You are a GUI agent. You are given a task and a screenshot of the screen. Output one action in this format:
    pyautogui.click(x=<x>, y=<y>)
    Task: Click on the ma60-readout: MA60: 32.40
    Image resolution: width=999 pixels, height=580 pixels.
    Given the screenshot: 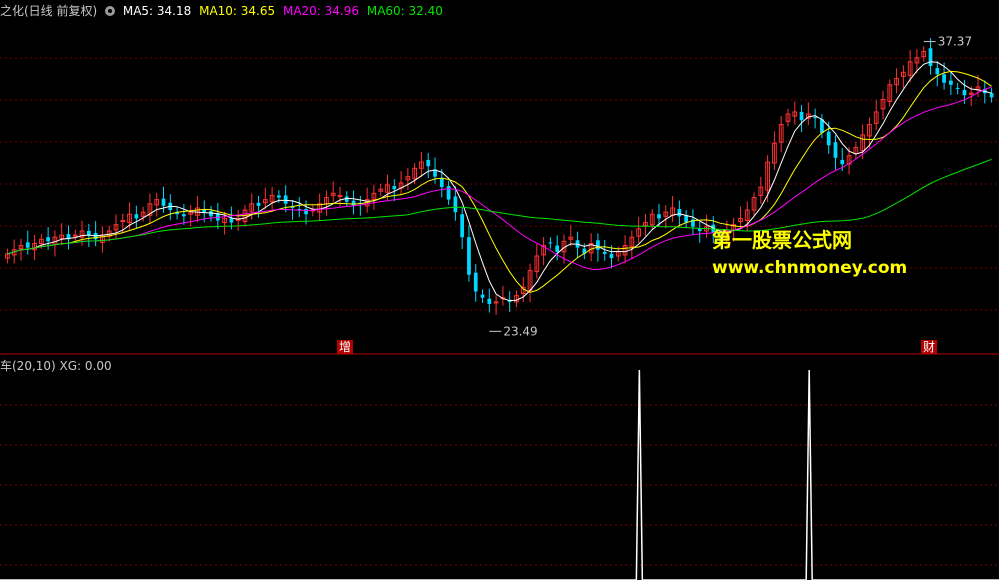 What is the action you would take?
    pyautogui.click(x=404, y=11)
    